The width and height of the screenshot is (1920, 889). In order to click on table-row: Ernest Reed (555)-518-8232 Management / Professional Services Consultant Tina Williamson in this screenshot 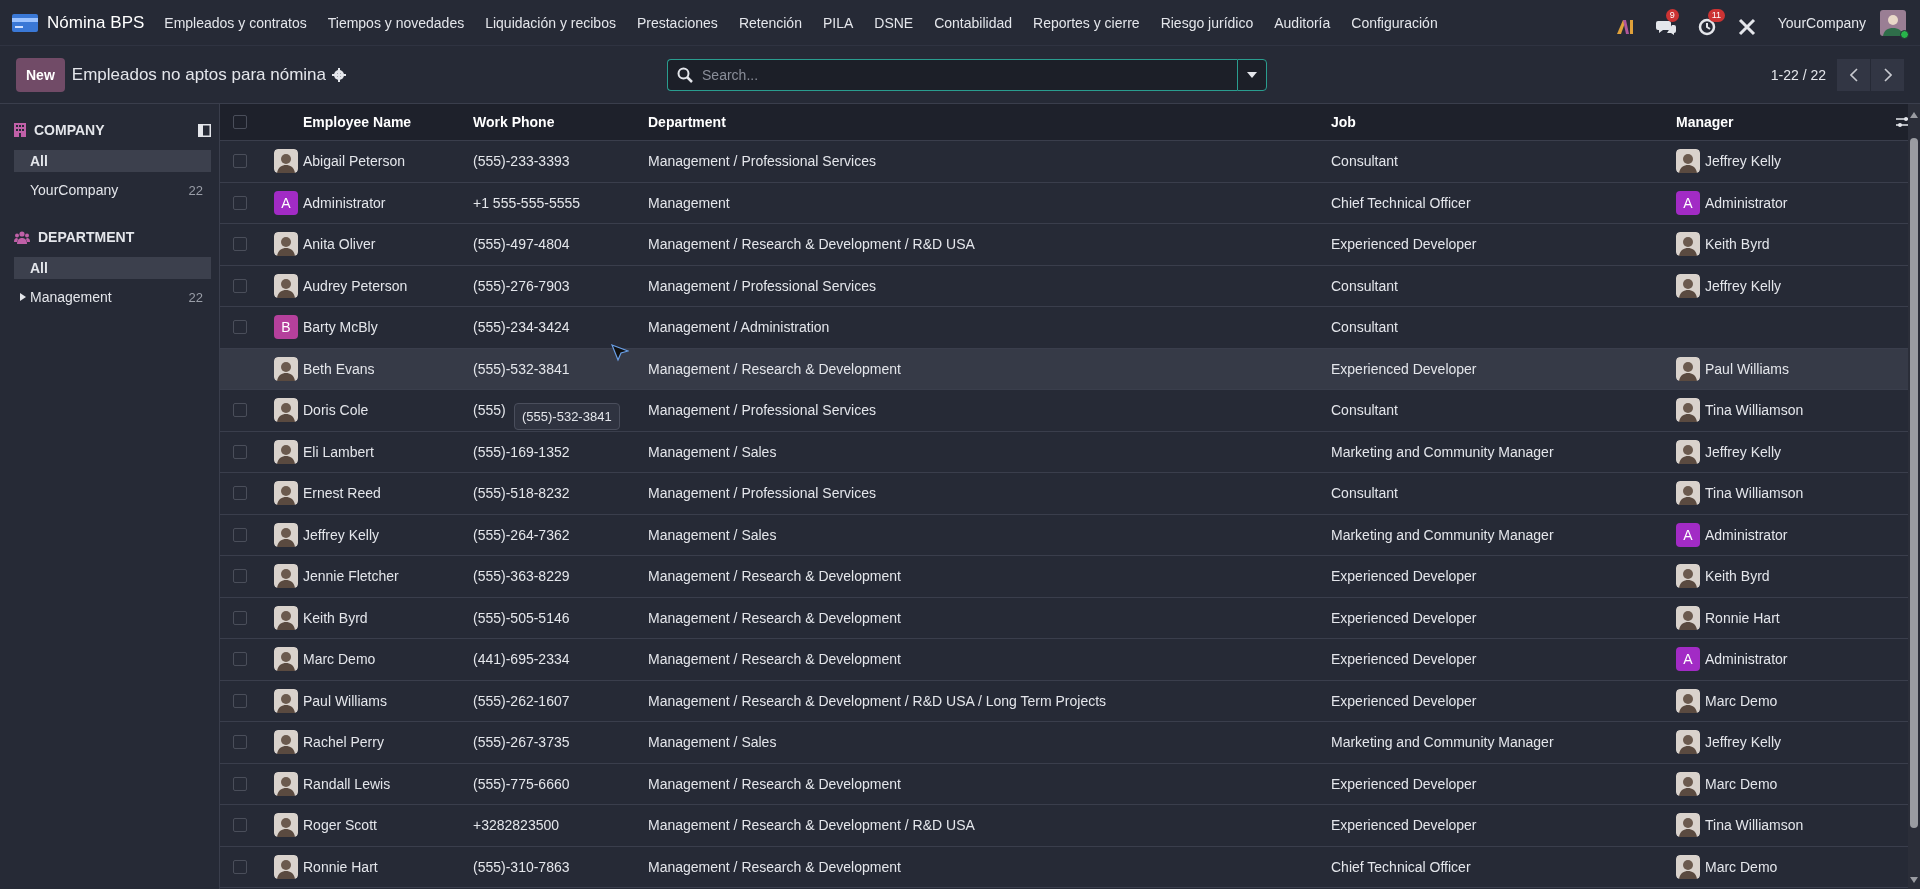, I will do `click(1064, 494)`.